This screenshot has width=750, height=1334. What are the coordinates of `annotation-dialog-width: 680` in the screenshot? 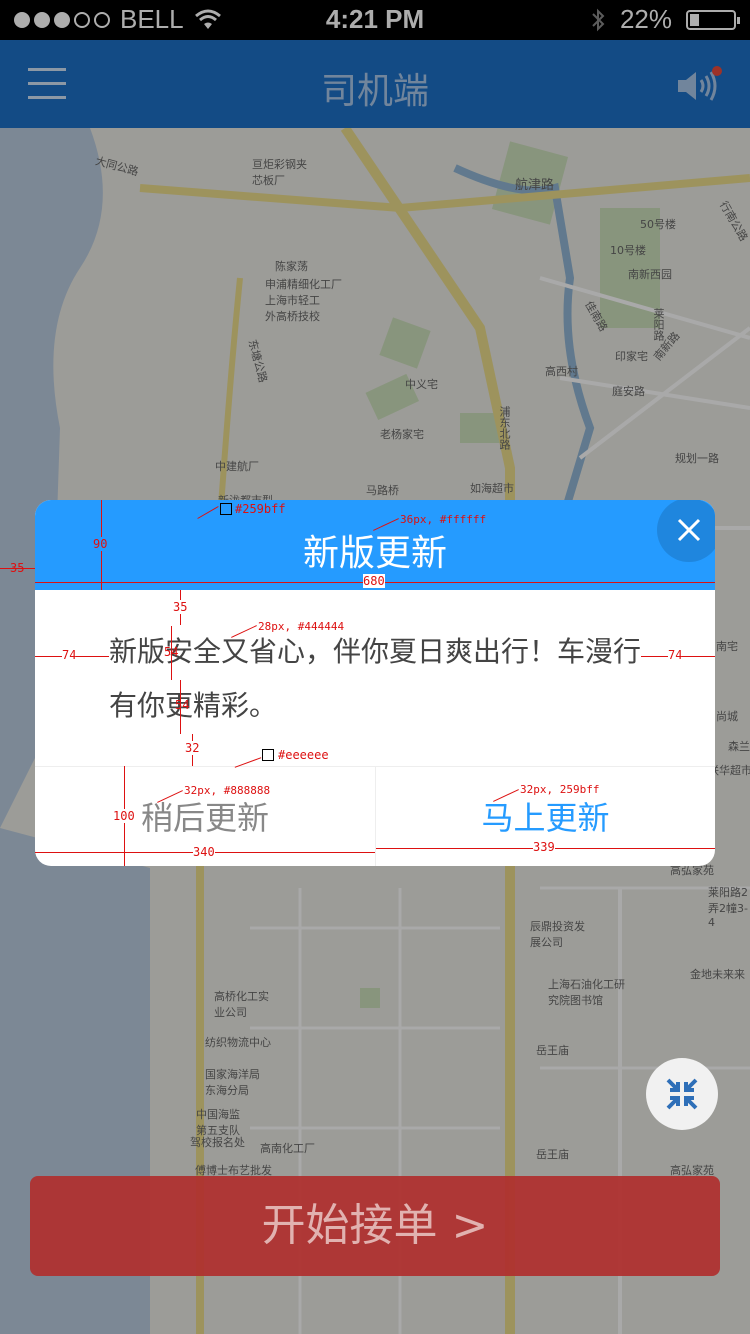 It's located at (374, 581).